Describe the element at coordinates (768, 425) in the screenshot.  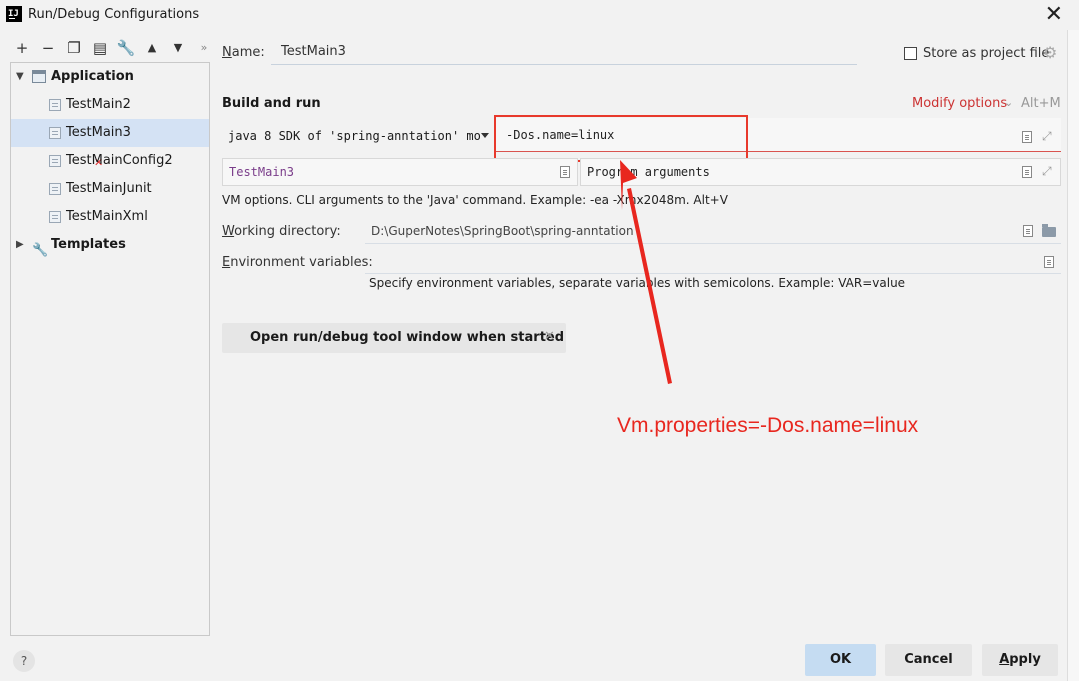
I see `annotation-text: Vm.properties=-Dos.name=linux` at that location.